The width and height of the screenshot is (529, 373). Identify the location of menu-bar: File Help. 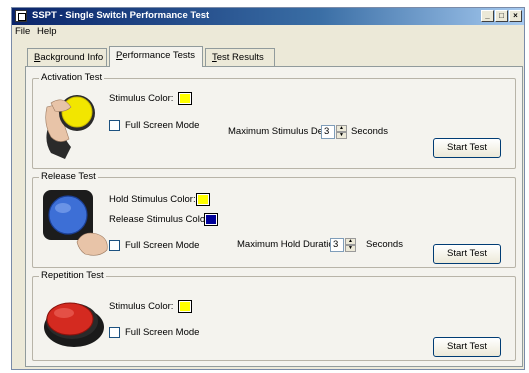
(268, 32).